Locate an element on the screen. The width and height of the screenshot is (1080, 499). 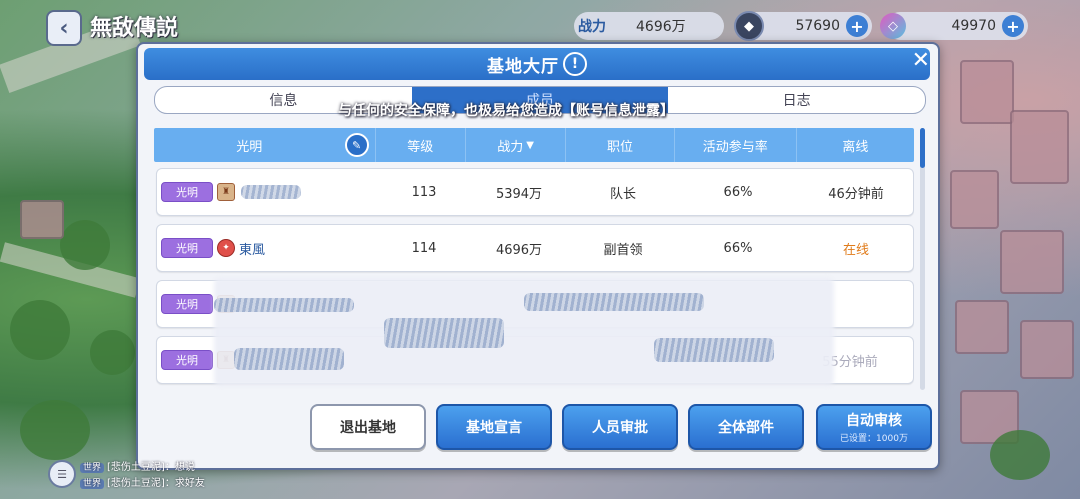
chat-line: 世界 [悲伤土豆泥]：想说 is located at coordinates (137, 465).